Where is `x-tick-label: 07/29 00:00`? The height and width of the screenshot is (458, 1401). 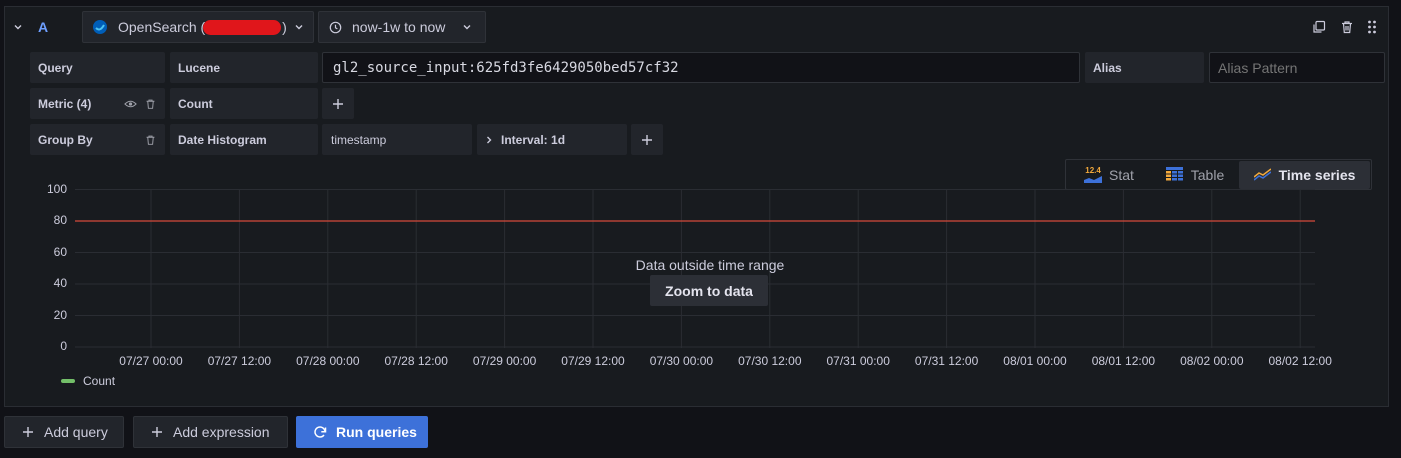 x-tick-label: 07/29 00:00 is located at coordinates (504, 361).